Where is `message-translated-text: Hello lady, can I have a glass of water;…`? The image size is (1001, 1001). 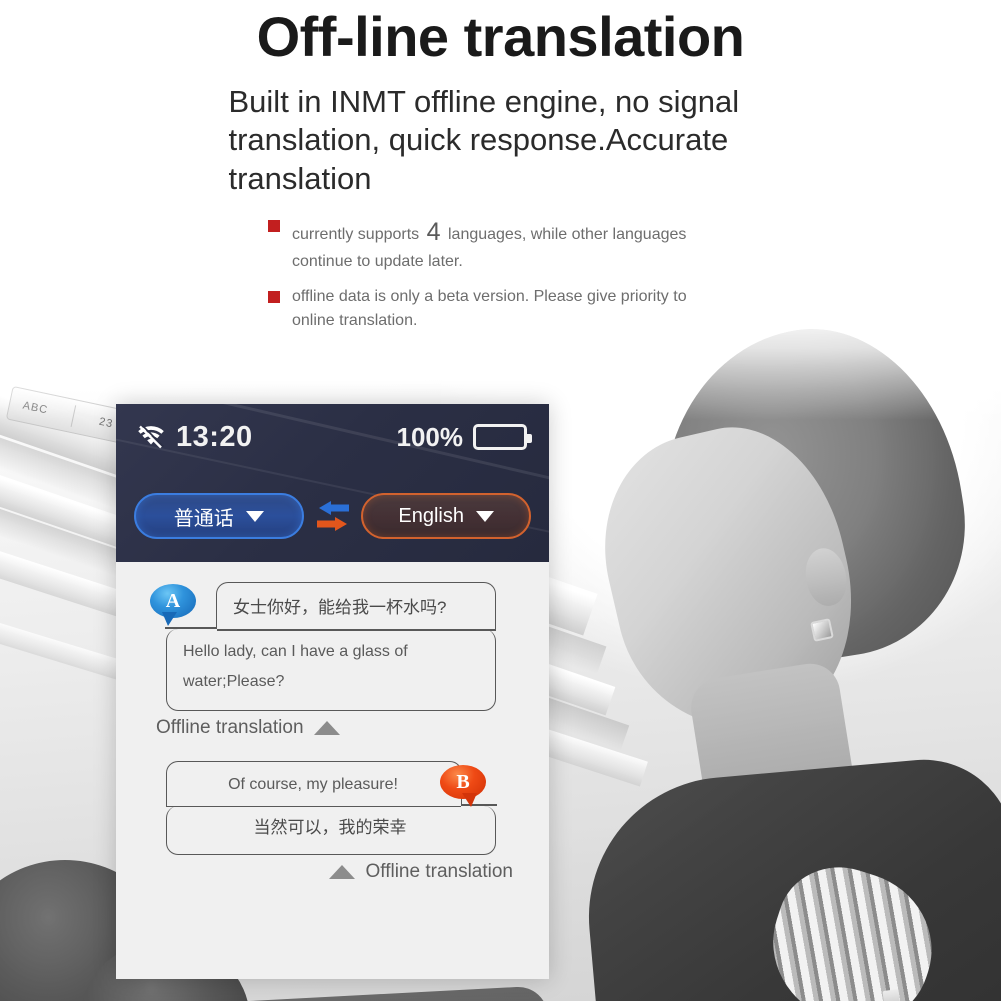 message-translated-text: Hello lady, can I have a glass of water;… is located at coordinates (295, 666).